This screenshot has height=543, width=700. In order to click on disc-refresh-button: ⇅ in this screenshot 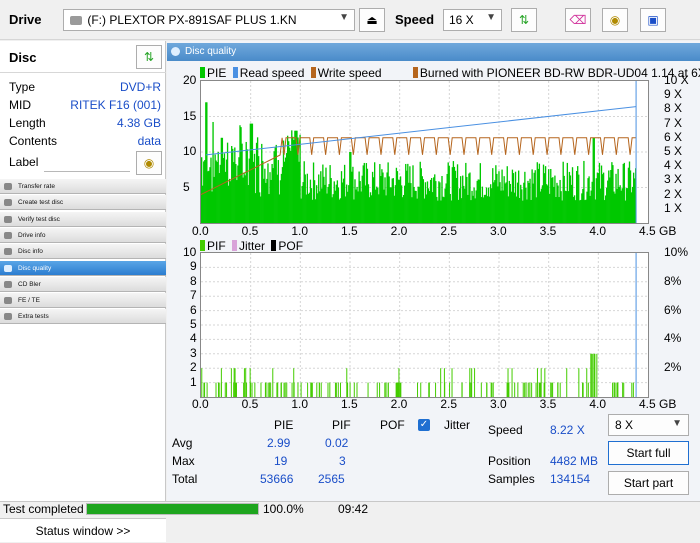, I will do `click(149, 57)`.